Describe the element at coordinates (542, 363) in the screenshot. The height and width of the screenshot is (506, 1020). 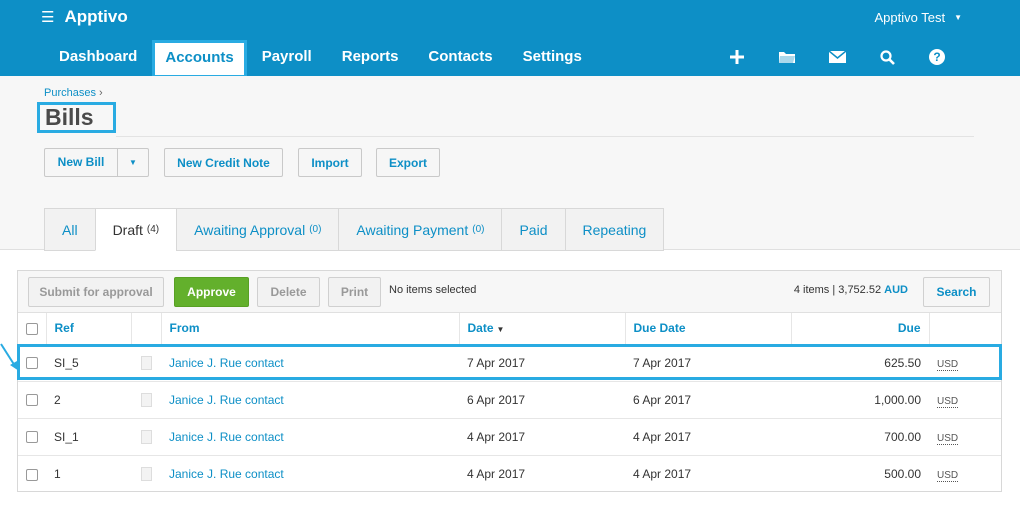
I see `row-date: 7 Apr 2017` at that location.